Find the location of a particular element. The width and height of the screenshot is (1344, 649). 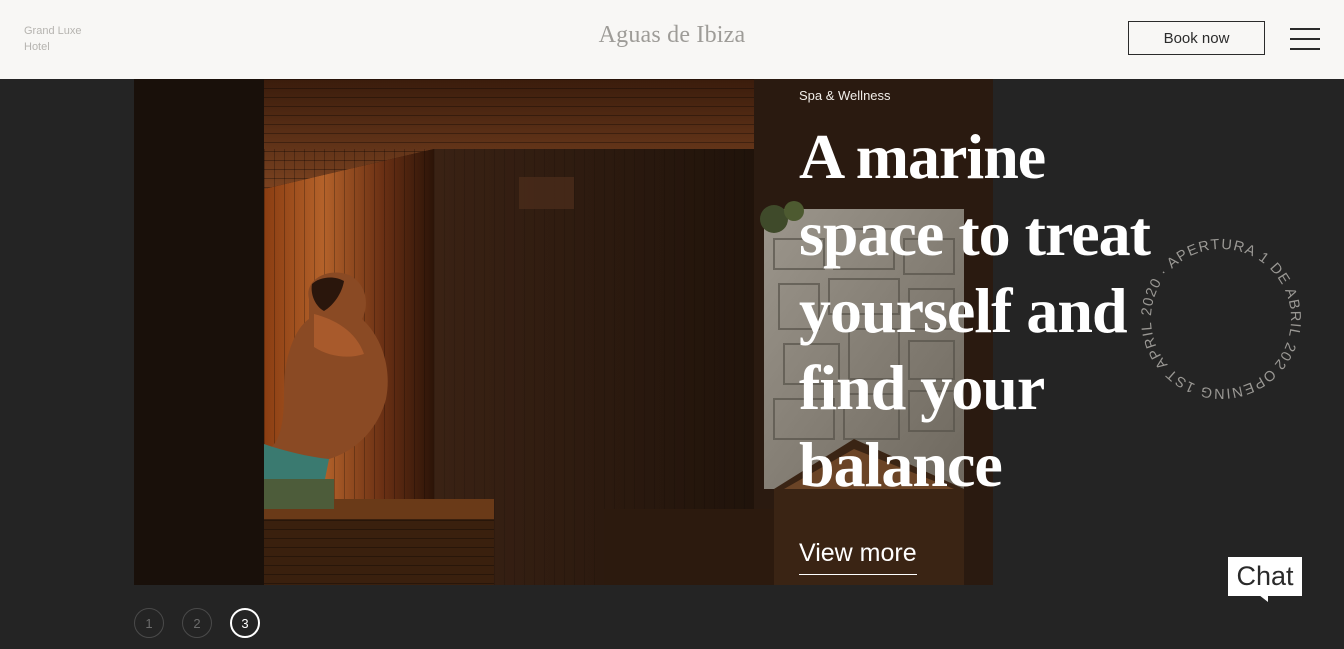

site-header: Grand Luxe Hotel Aguas de Ibiza Book now is located at coordinates (672, 39).